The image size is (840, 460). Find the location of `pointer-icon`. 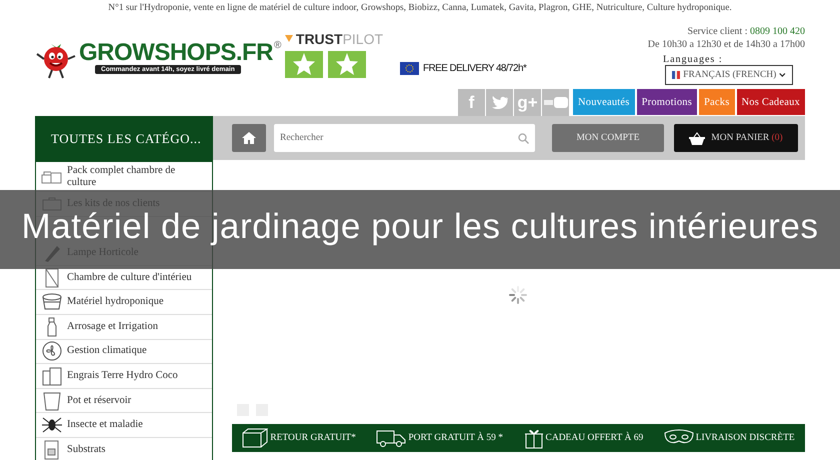

pointer-icon is located at coordinates (288, 38).